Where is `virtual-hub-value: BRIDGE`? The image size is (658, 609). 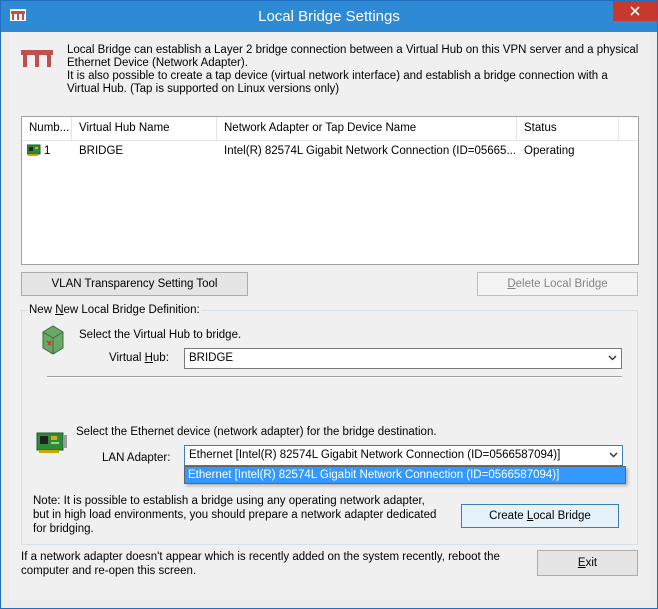
virtual-hub-value: BRIDGE is located at coordinates (211, 358).